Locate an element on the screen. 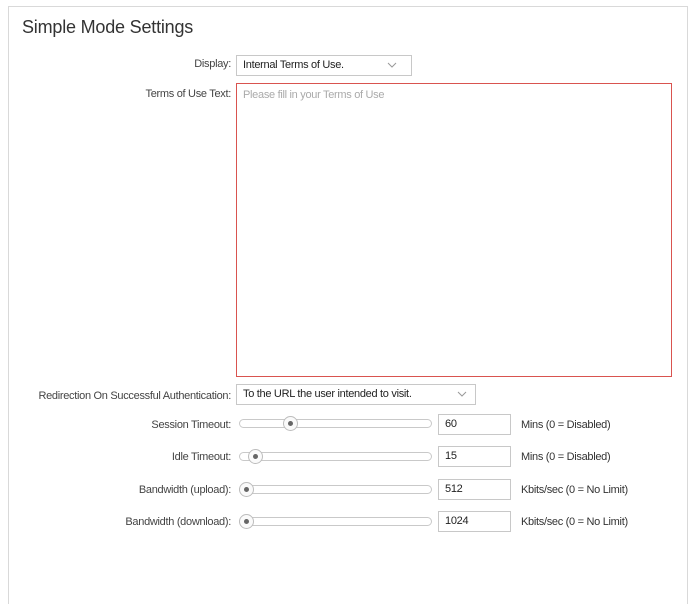  idle-timeout-slider-handle is located at coordinates (255, 456).